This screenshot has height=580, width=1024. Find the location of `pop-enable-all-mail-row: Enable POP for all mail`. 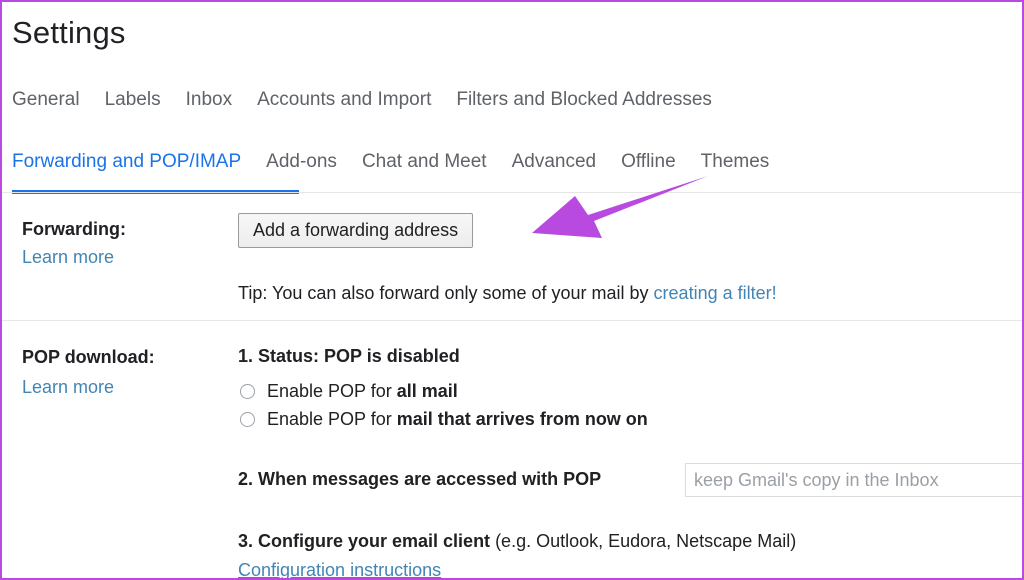

pop-enable-all-mail-row: Enable POP for all mail is located at coordinates (349, 391).